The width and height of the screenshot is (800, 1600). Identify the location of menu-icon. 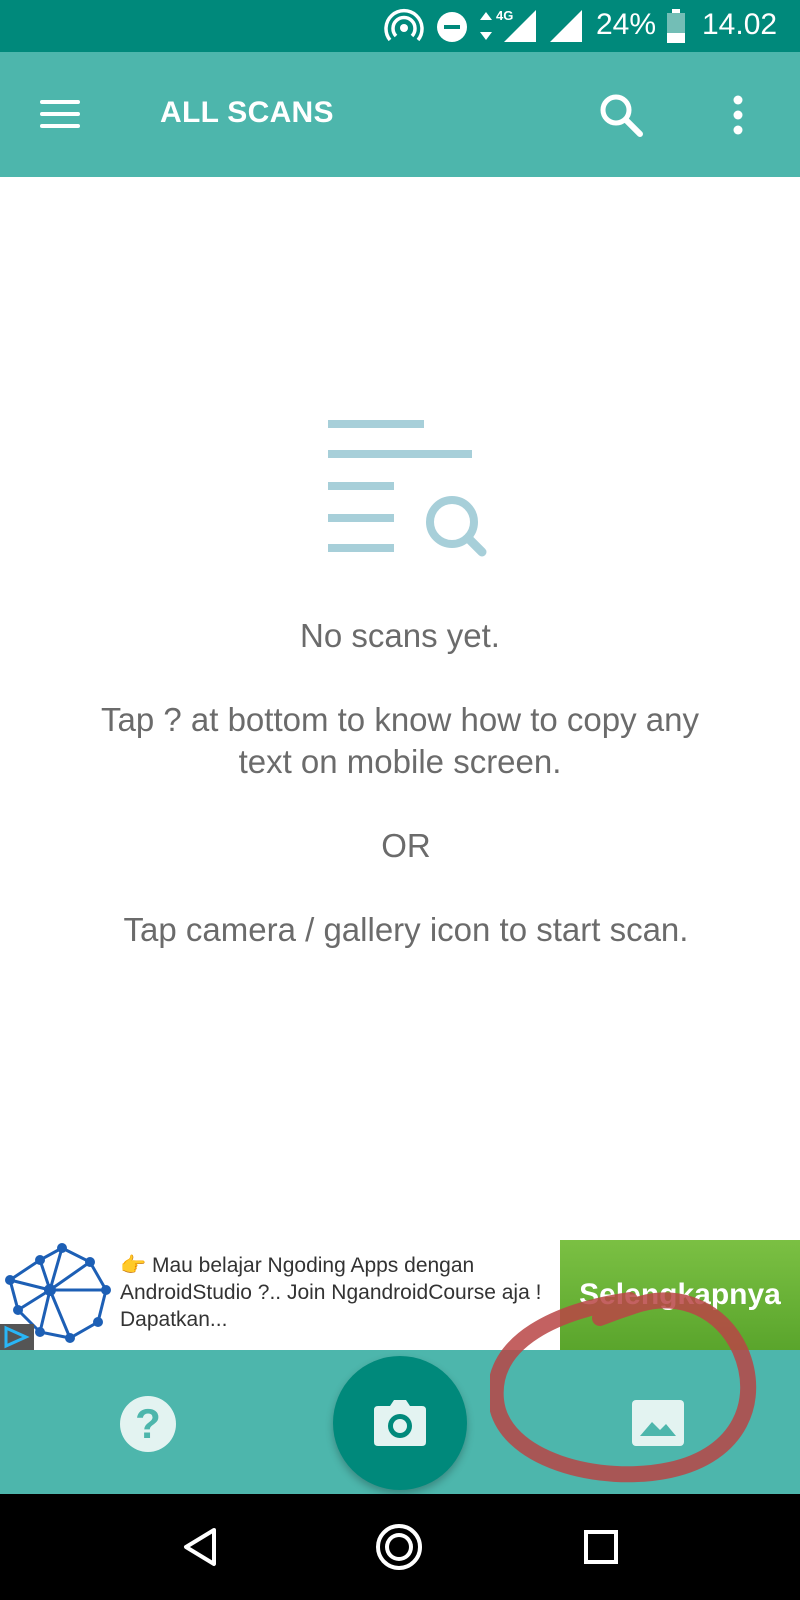
(60, 114).